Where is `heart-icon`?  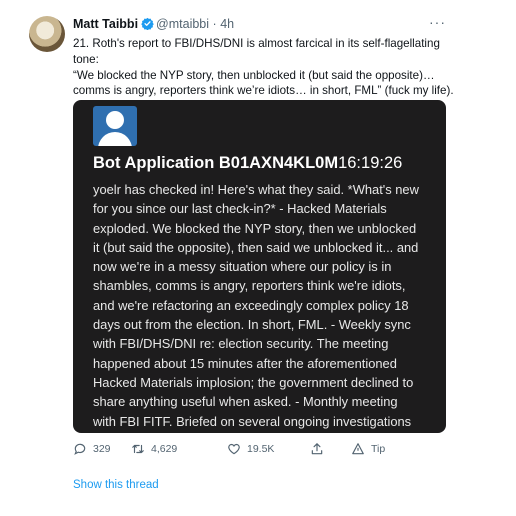 heart-icon is located at coordinates (234, 449).